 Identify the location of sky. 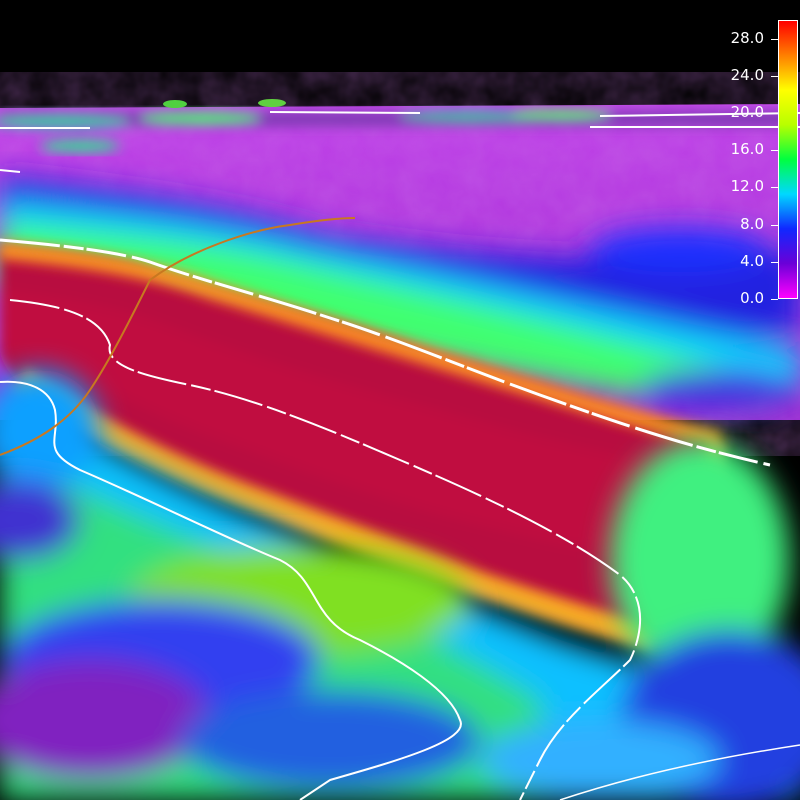
(400, 54).